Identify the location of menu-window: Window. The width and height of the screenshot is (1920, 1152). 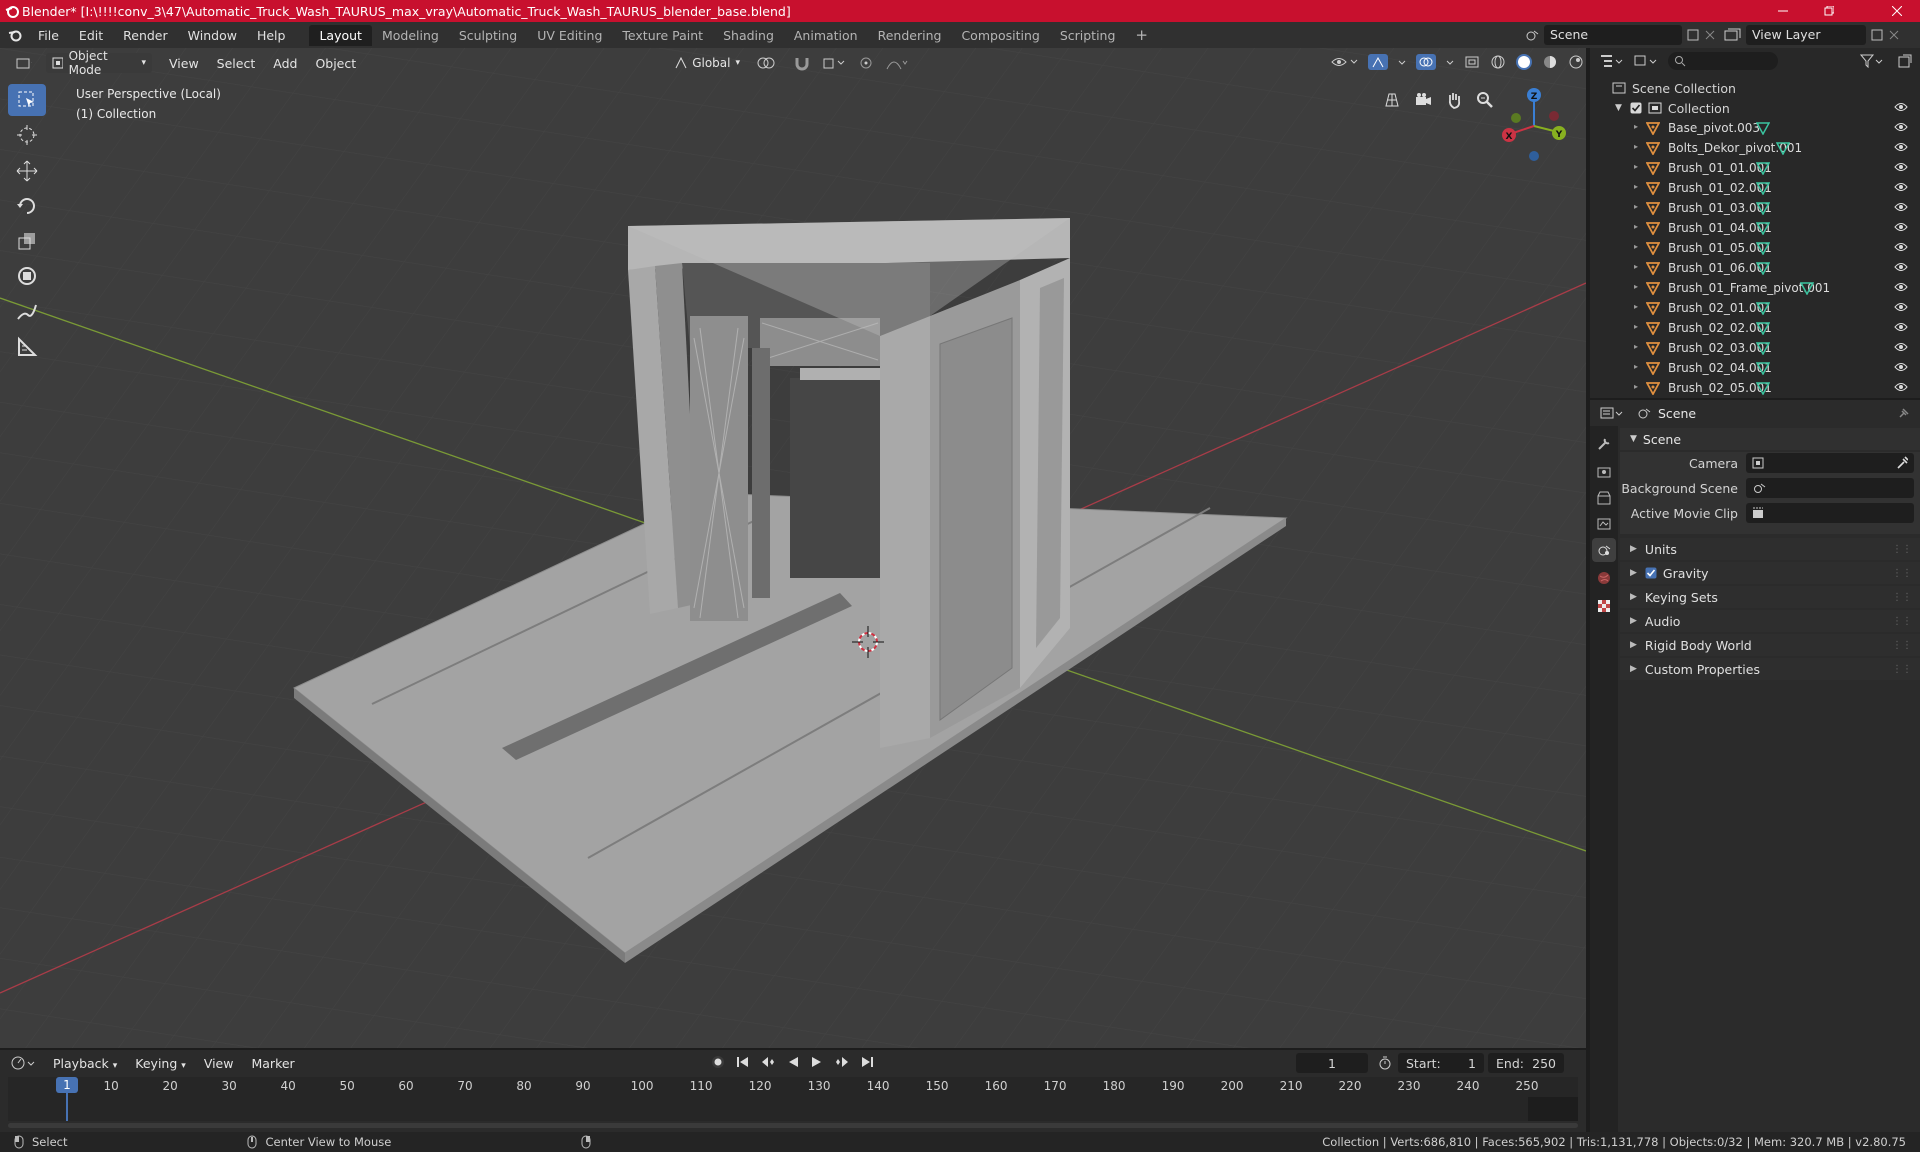
(212, 35).